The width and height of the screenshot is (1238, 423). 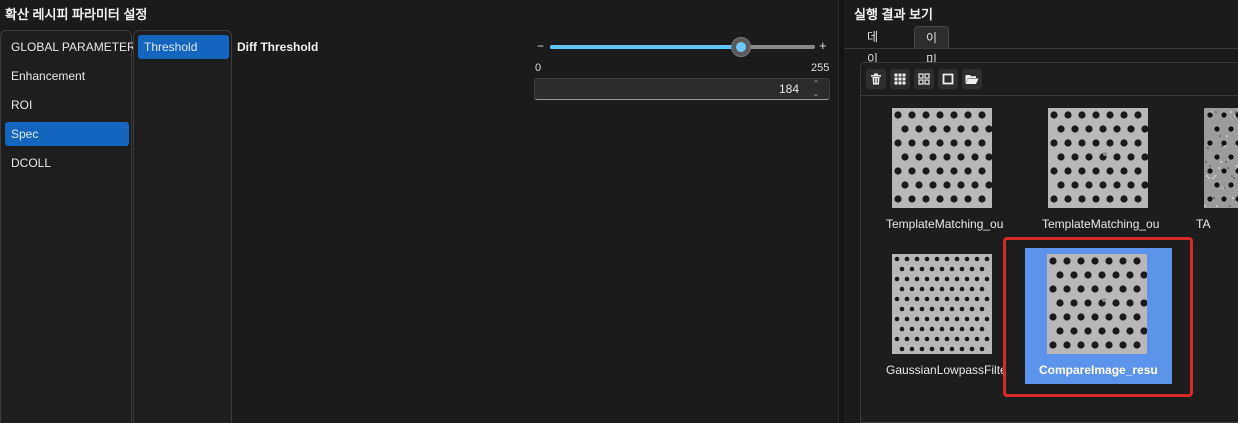 I want to click on threshold-slider, so click(x=682, y=47).